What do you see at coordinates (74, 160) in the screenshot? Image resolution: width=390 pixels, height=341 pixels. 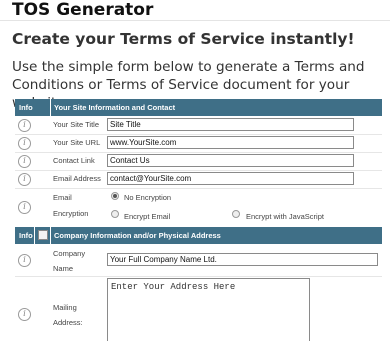 I see `contact-link-label: Contact Link` at bounding box center [74, 160].